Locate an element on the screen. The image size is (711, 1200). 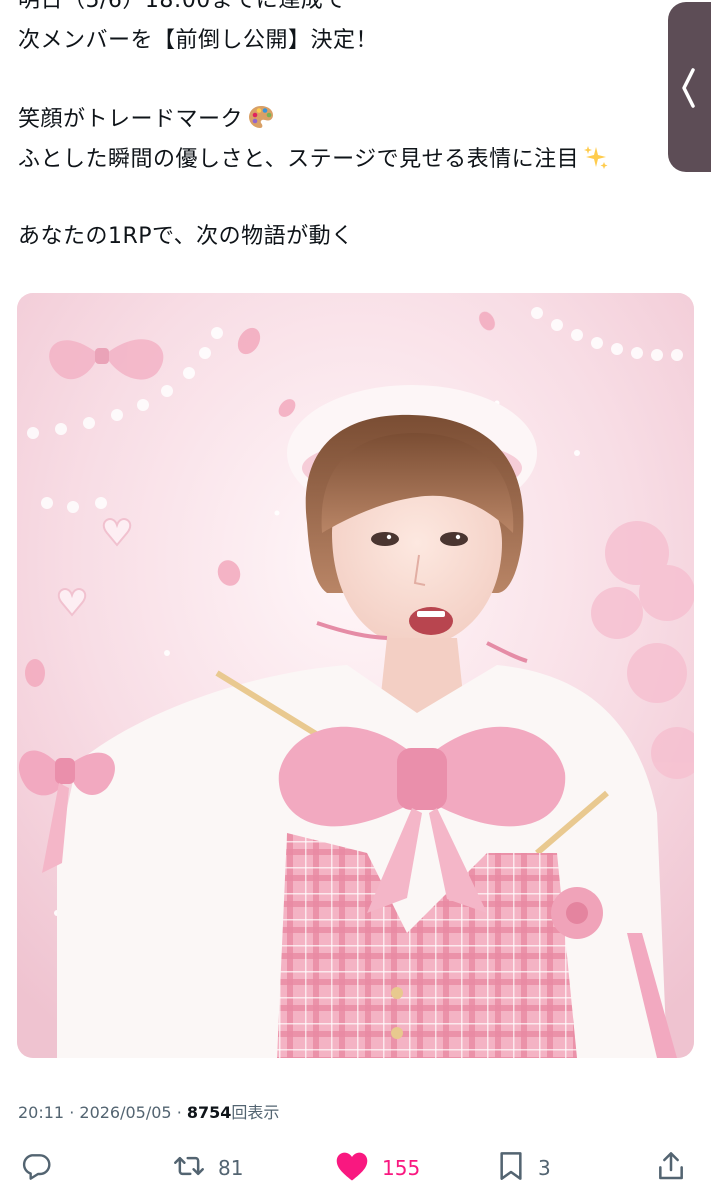
like-button: 155 is located at coordinates (377, 1168).